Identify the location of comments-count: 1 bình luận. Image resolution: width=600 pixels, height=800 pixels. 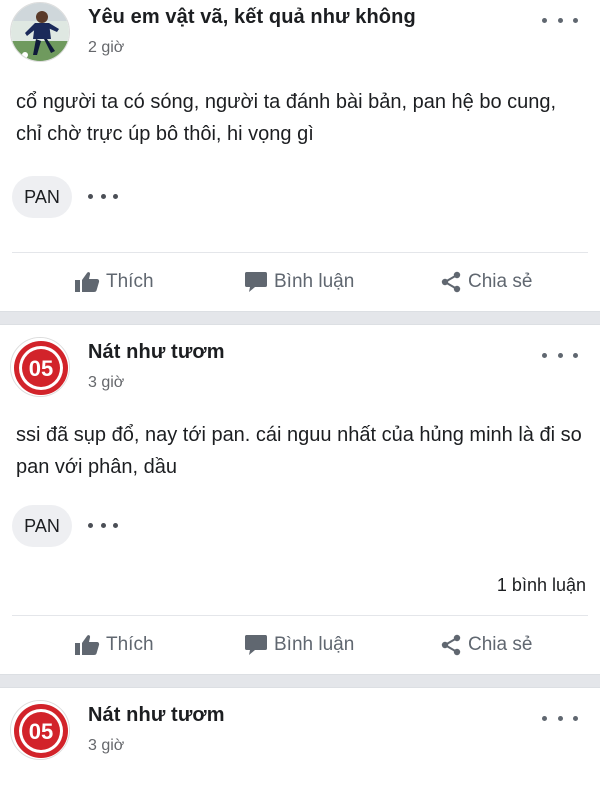
(300, 585).